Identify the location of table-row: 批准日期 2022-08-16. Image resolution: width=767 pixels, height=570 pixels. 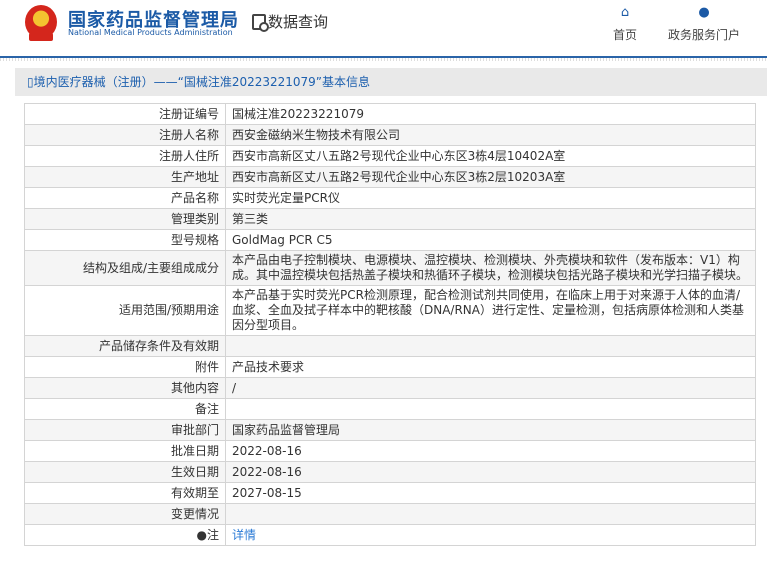
(390, 451).